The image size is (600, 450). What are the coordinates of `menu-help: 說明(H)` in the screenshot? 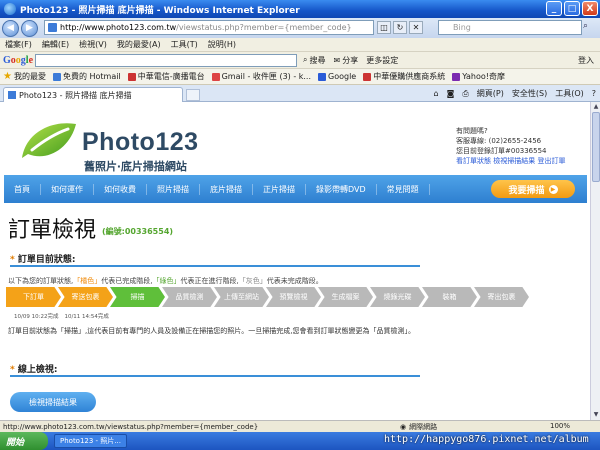 It's located at (222, 44).